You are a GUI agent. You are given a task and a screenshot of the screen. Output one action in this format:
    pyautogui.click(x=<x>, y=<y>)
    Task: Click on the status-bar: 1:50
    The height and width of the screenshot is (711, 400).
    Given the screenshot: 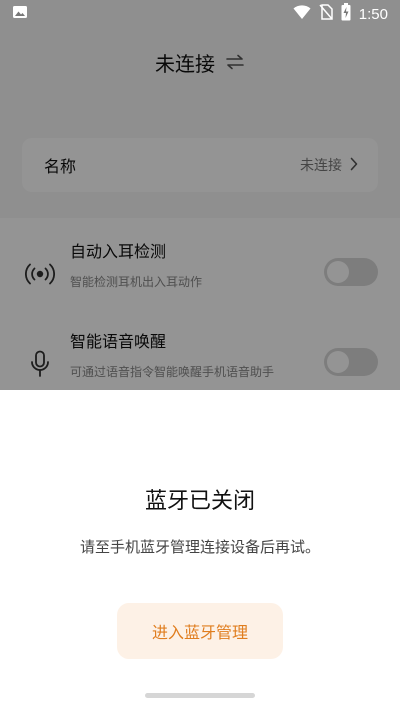 What is the action you would take?
    pyautogui.click(x=200, y=14)
    